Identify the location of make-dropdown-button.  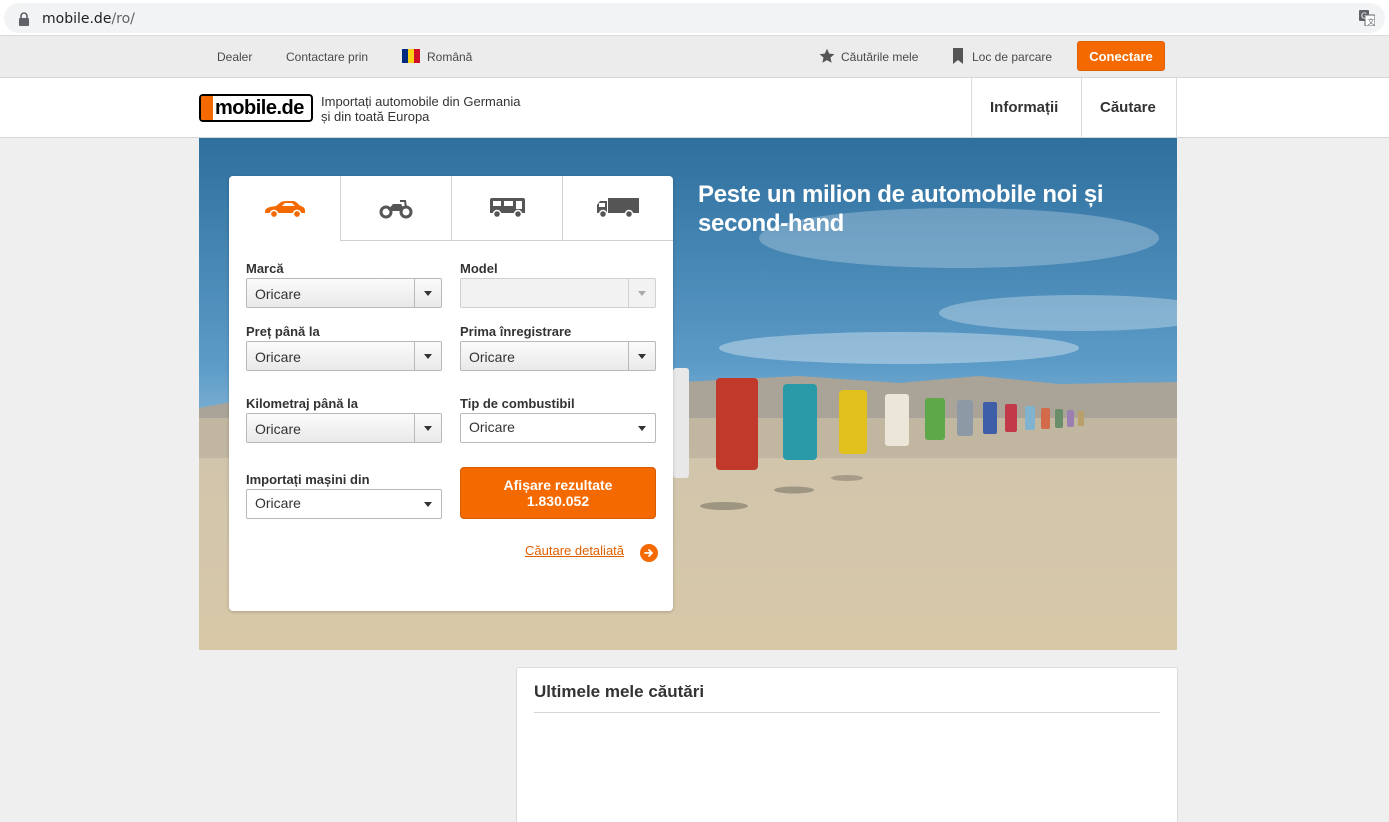
(427, 293).